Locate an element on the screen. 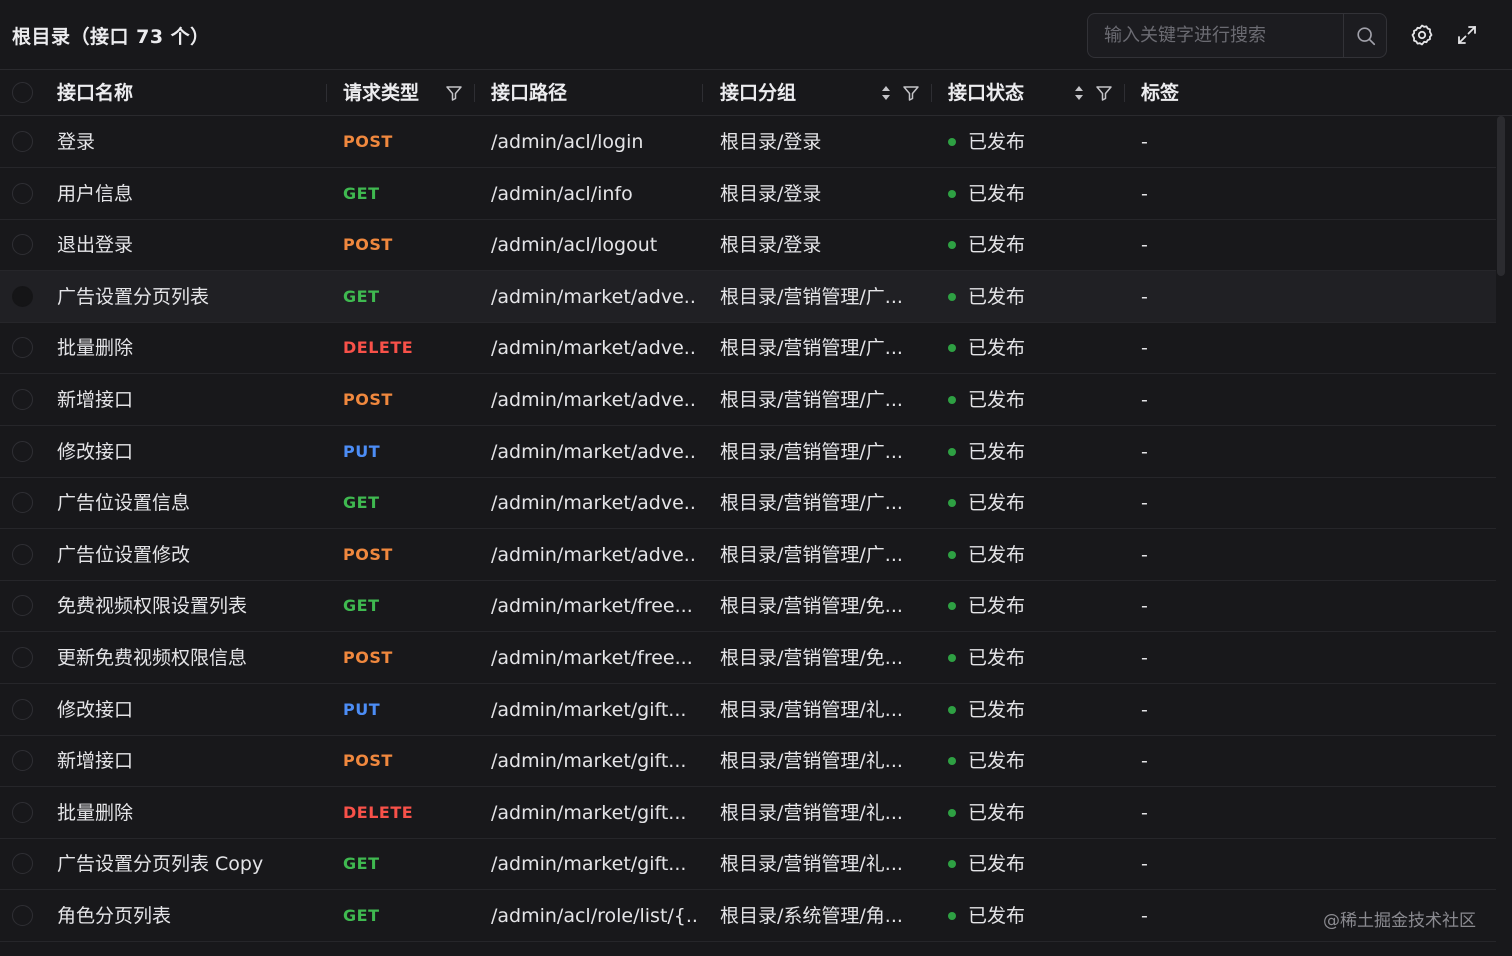 This screenshot has width=1512, height=956. table-row: 登录 POST /admin/acl/login 根目录/登录 已发布 - is located at coordinates (748, 142).